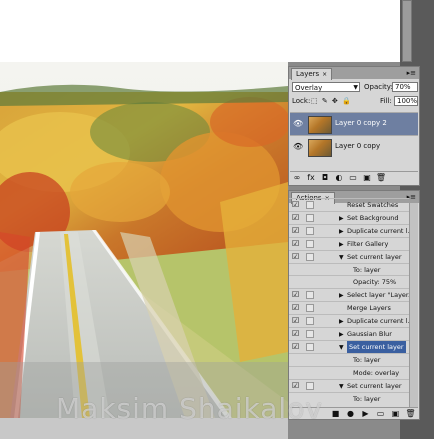 This screenshot has width=434, height=439. I want to click on action-step-row: ☑ Reset Swatches, so click(349, 205).